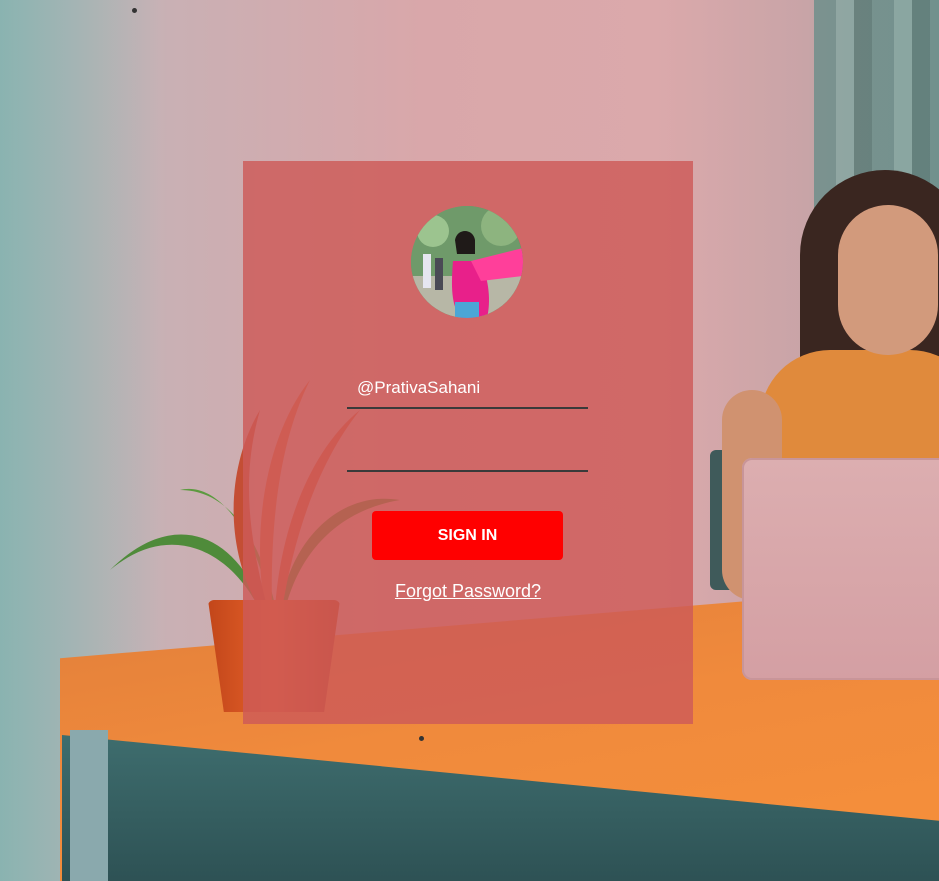 The image size is (939, 881). What do you see at coordinates (467, 389) in the screenshot?
I see `username-input` at bounding box center [467, 389].